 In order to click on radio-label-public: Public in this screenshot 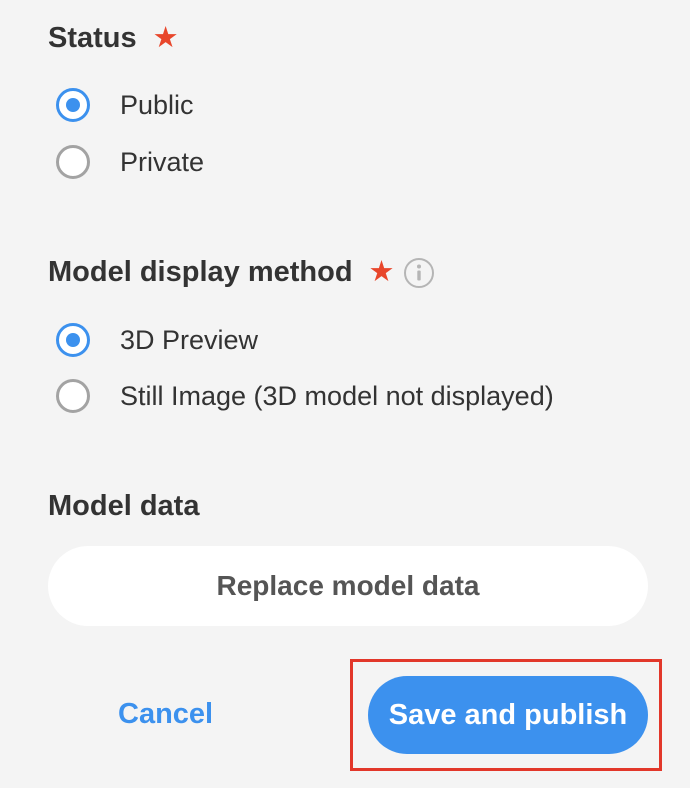, I will do `click(157, 104)`.